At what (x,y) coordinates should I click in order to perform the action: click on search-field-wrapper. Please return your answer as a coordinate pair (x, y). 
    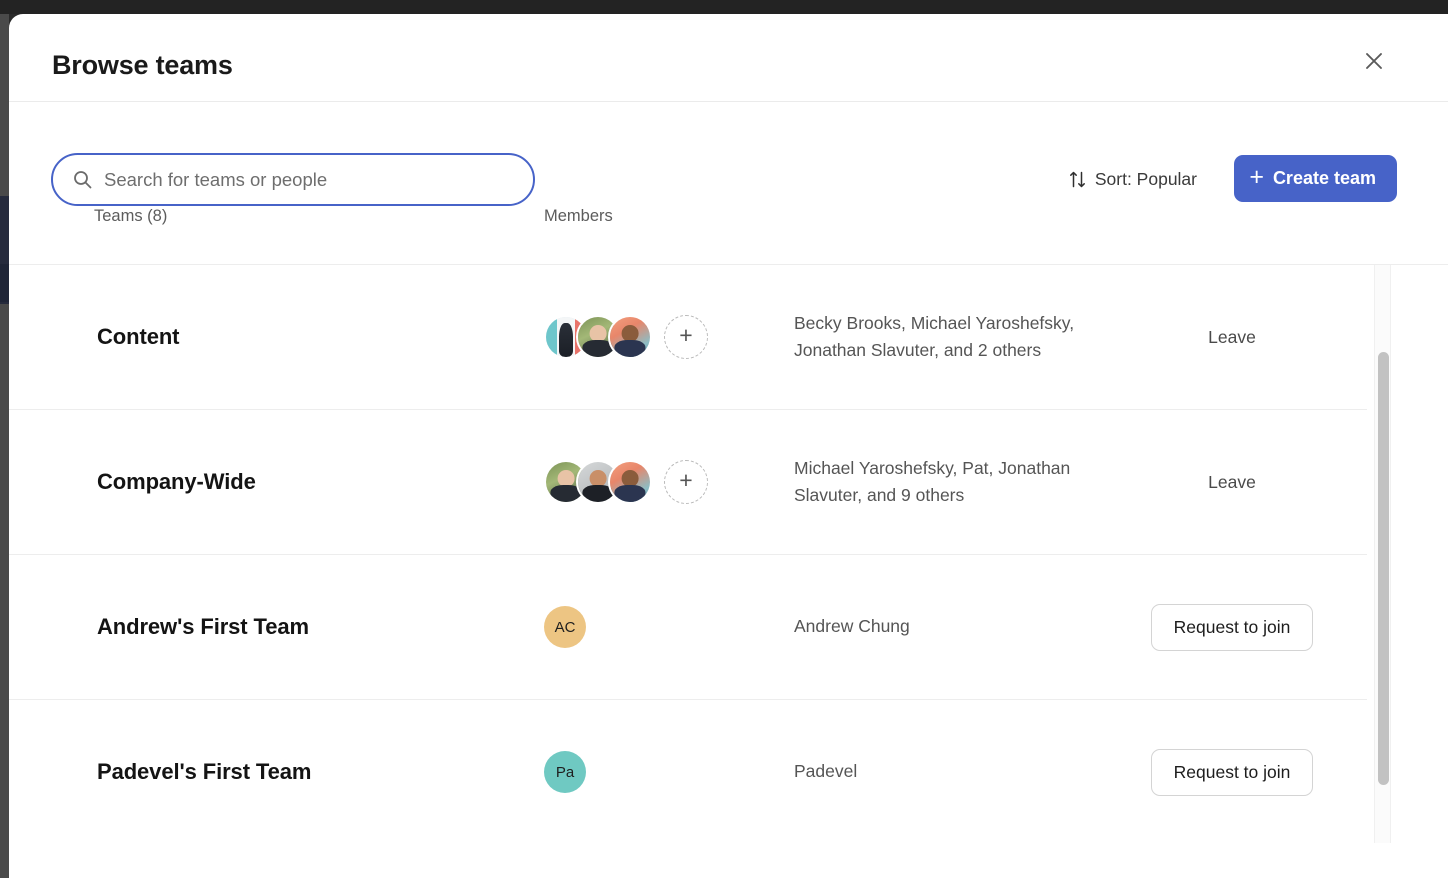
    Looking at the image, I should click on (293, 179).